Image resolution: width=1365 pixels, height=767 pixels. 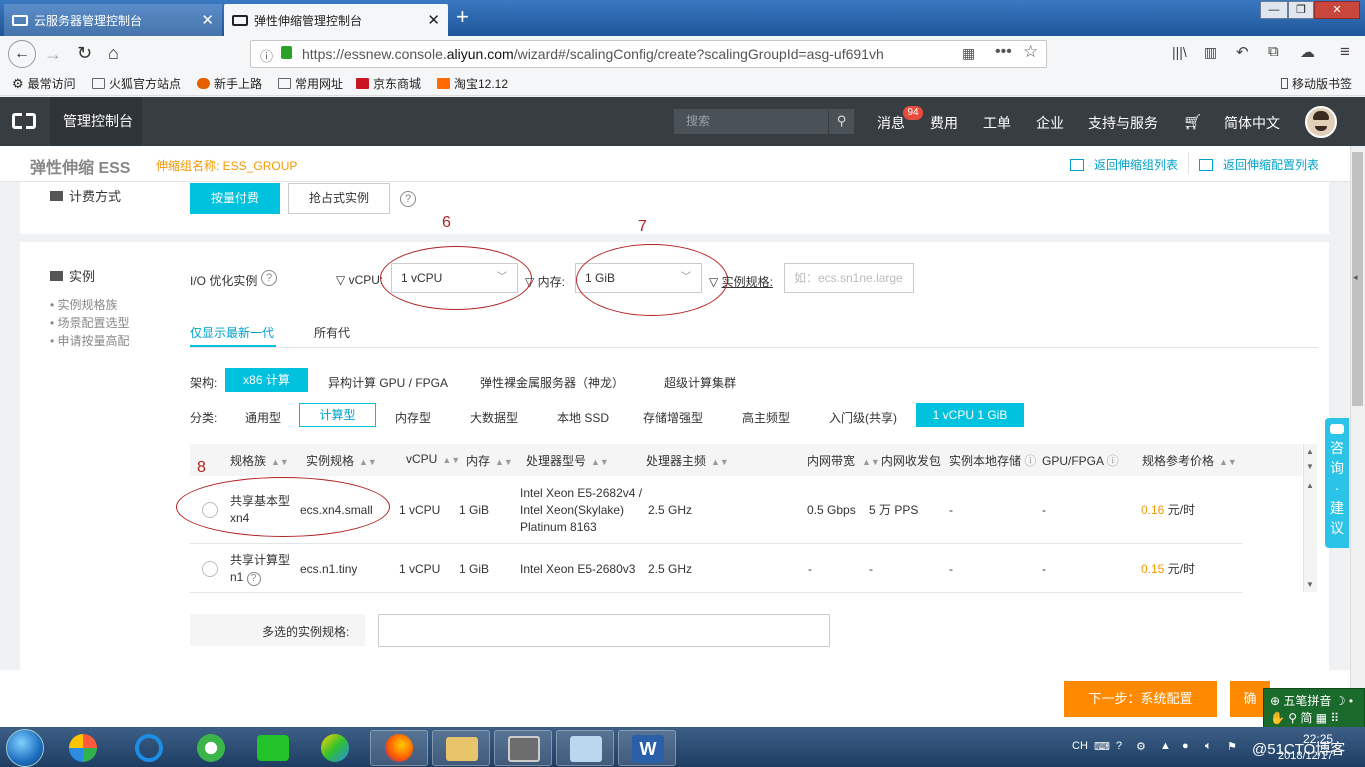 I want to click on back-to-configs-link: 返回伸缩配置列表, so click(x=1259, y=164).